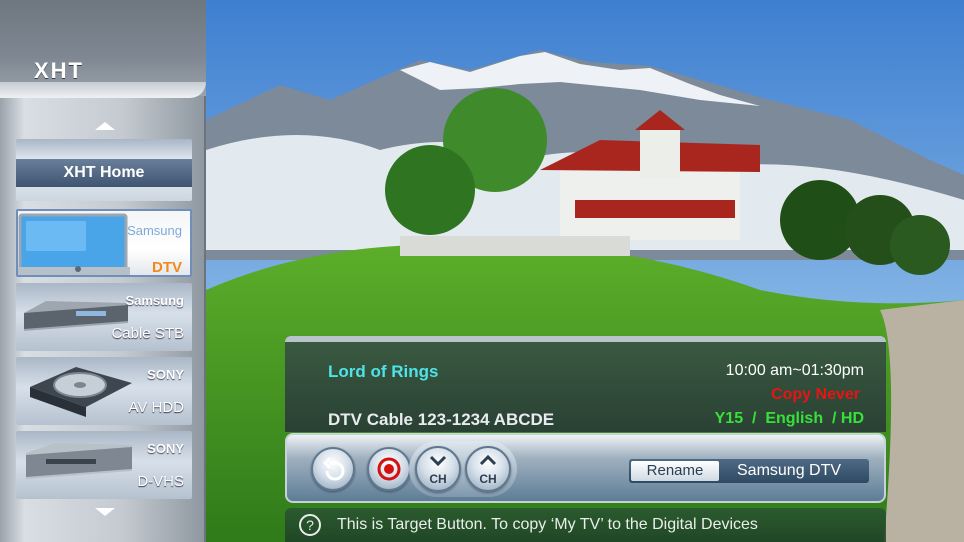 This screenshot has height=542, width=964. I want to click on home-button: XHT Home, so click(104, 170).